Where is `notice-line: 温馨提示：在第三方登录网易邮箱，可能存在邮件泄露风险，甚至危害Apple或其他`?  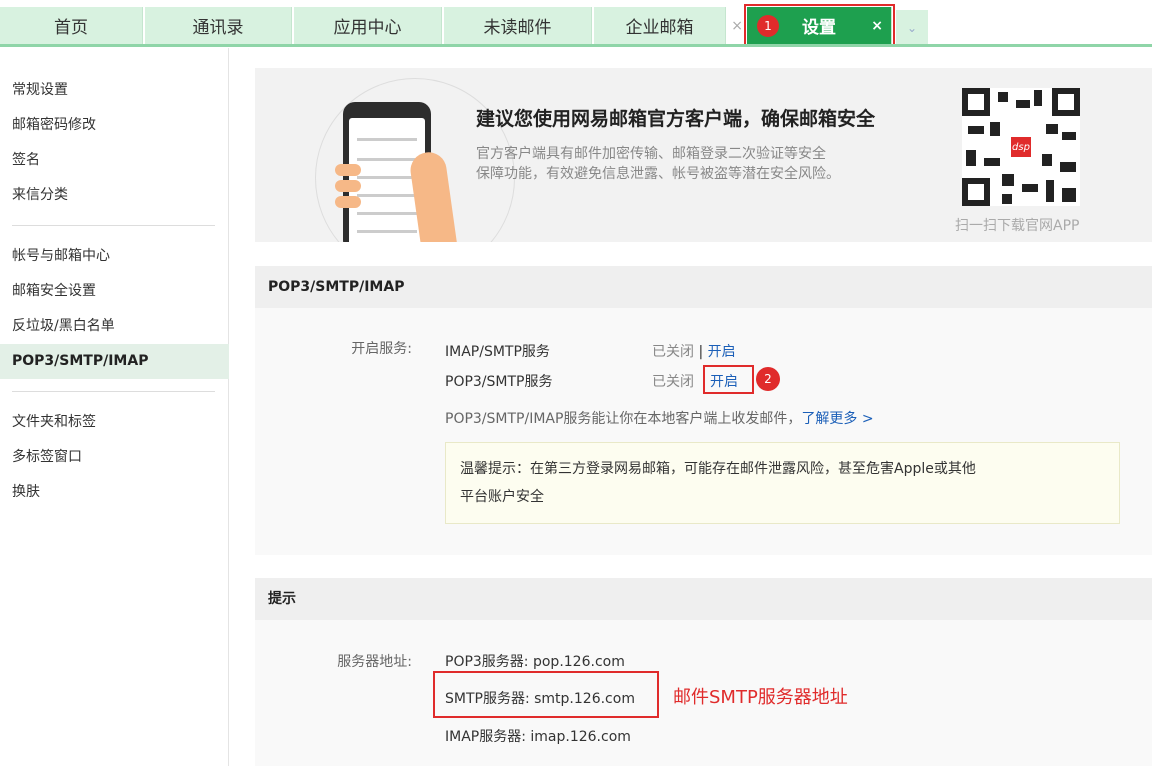 notice-line: 温馨提示：在第三方登录网易邮箱，可能存在邮件泄露风险，甚至危害Apple或其他 is located at coordinates (718, 469).